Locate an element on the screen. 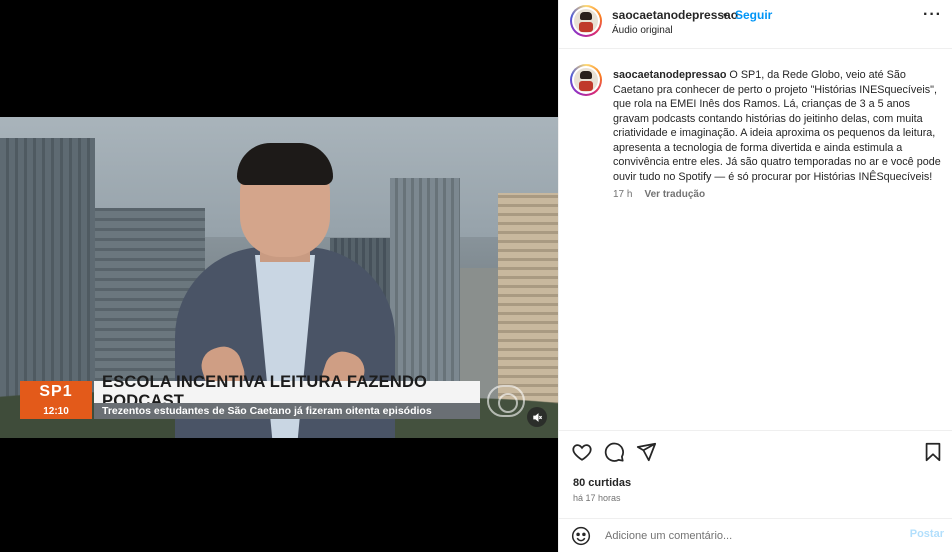 This screenshot has width=952, height=552. comment-button is located at coordinates (614, 452).